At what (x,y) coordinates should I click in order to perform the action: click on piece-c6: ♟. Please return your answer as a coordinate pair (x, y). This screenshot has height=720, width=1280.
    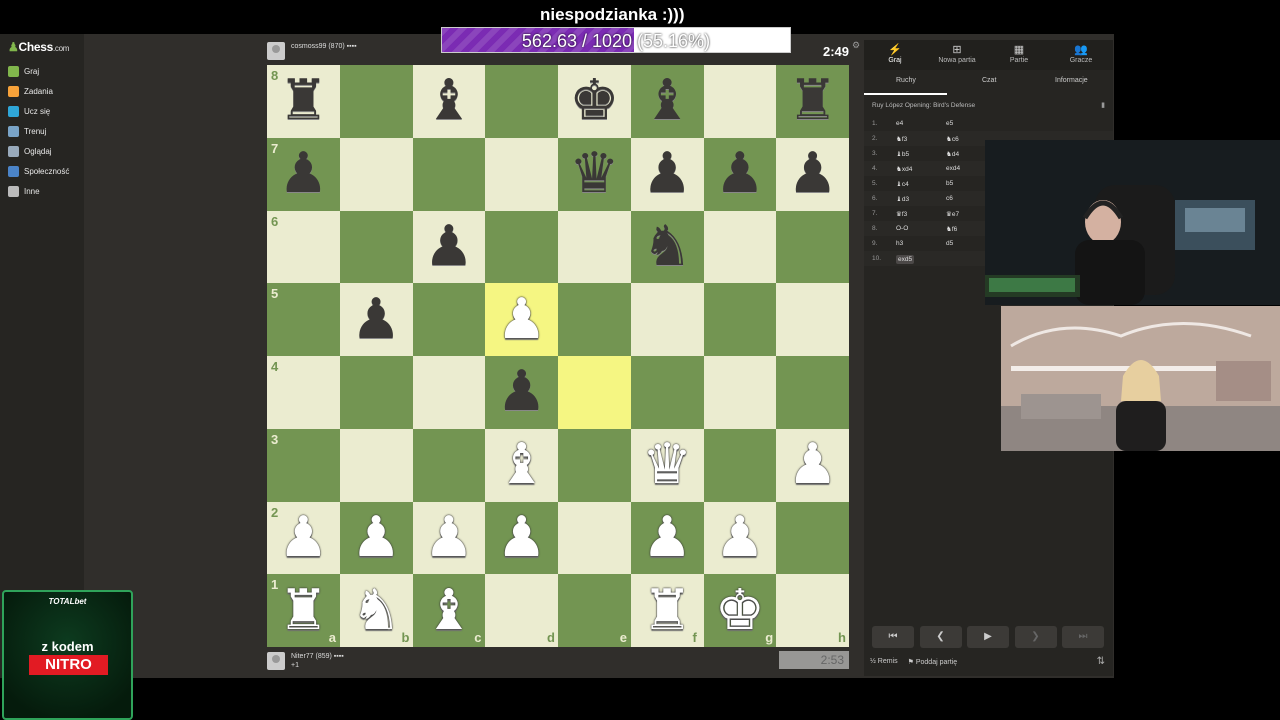
    Looking at the image, I should click on (449, 247).